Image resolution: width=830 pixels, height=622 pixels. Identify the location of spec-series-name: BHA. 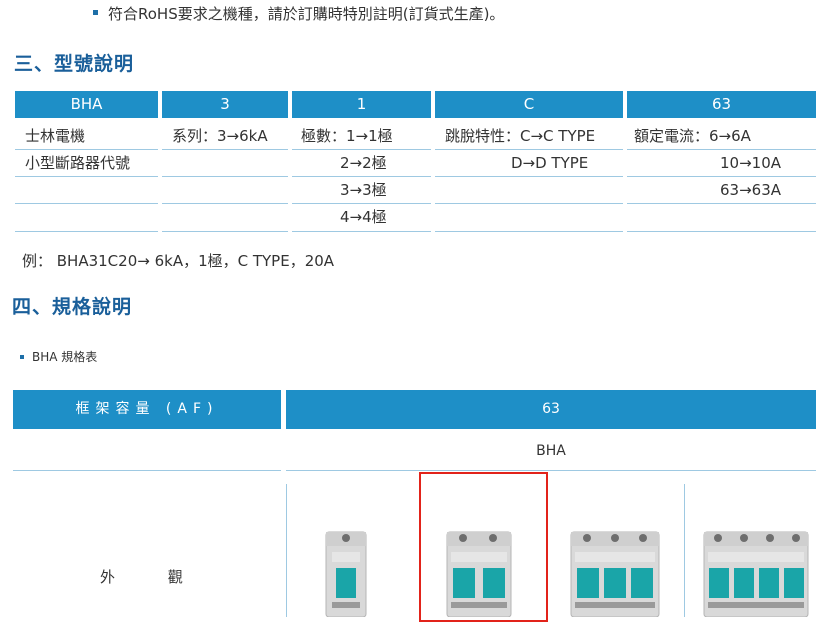
(551, 451).